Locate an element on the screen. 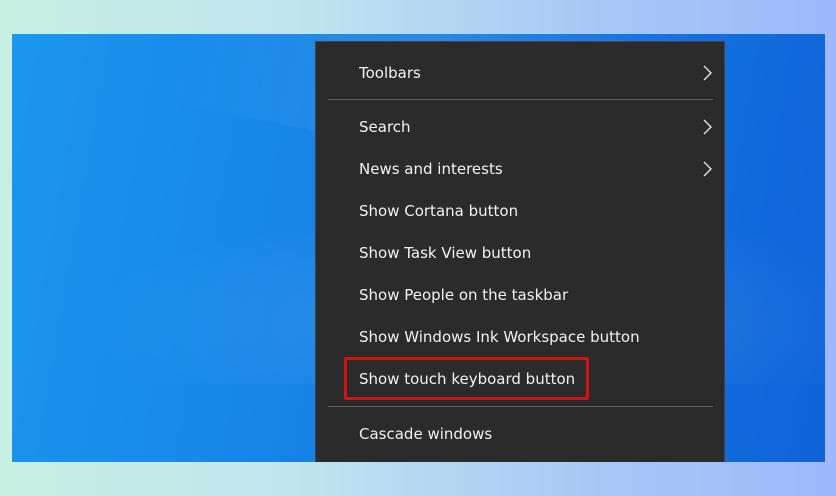  menu-item-label: Cascade windows is located at coordinates (426, 434).